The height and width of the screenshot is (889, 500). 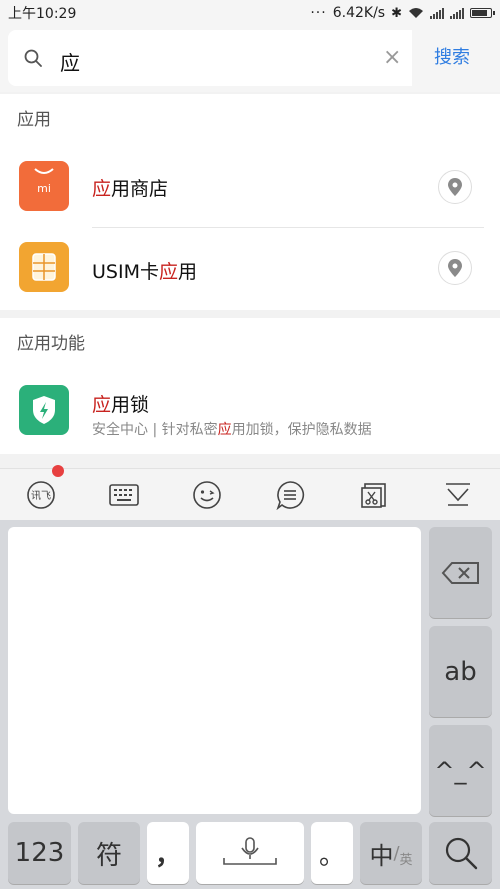 I want to click on search-key, so click(x=460, y=853).